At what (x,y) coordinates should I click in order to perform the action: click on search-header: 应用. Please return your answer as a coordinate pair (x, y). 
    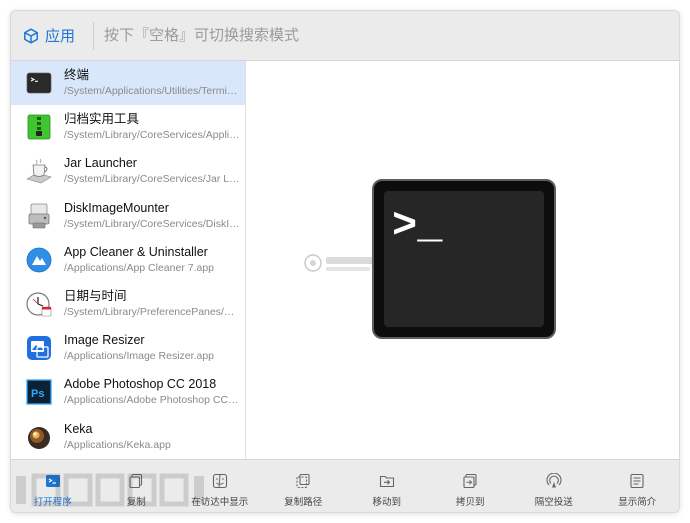
    Looking at the image, I should click on (345, 36).